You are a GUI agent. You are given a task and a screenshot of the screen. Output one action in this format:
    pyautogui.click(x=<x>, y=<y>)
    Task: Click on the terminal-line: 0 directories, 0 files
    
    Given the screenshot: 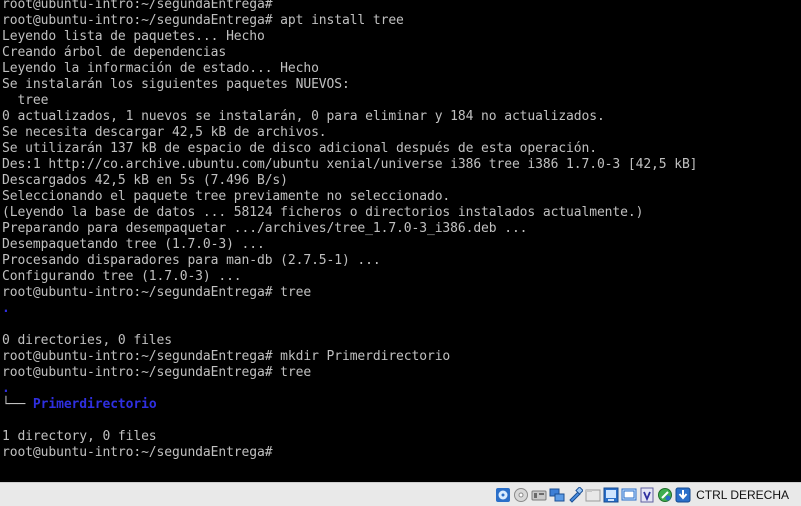 What is the action you would take?
    pyautogui.click(x=87, y=340)
    